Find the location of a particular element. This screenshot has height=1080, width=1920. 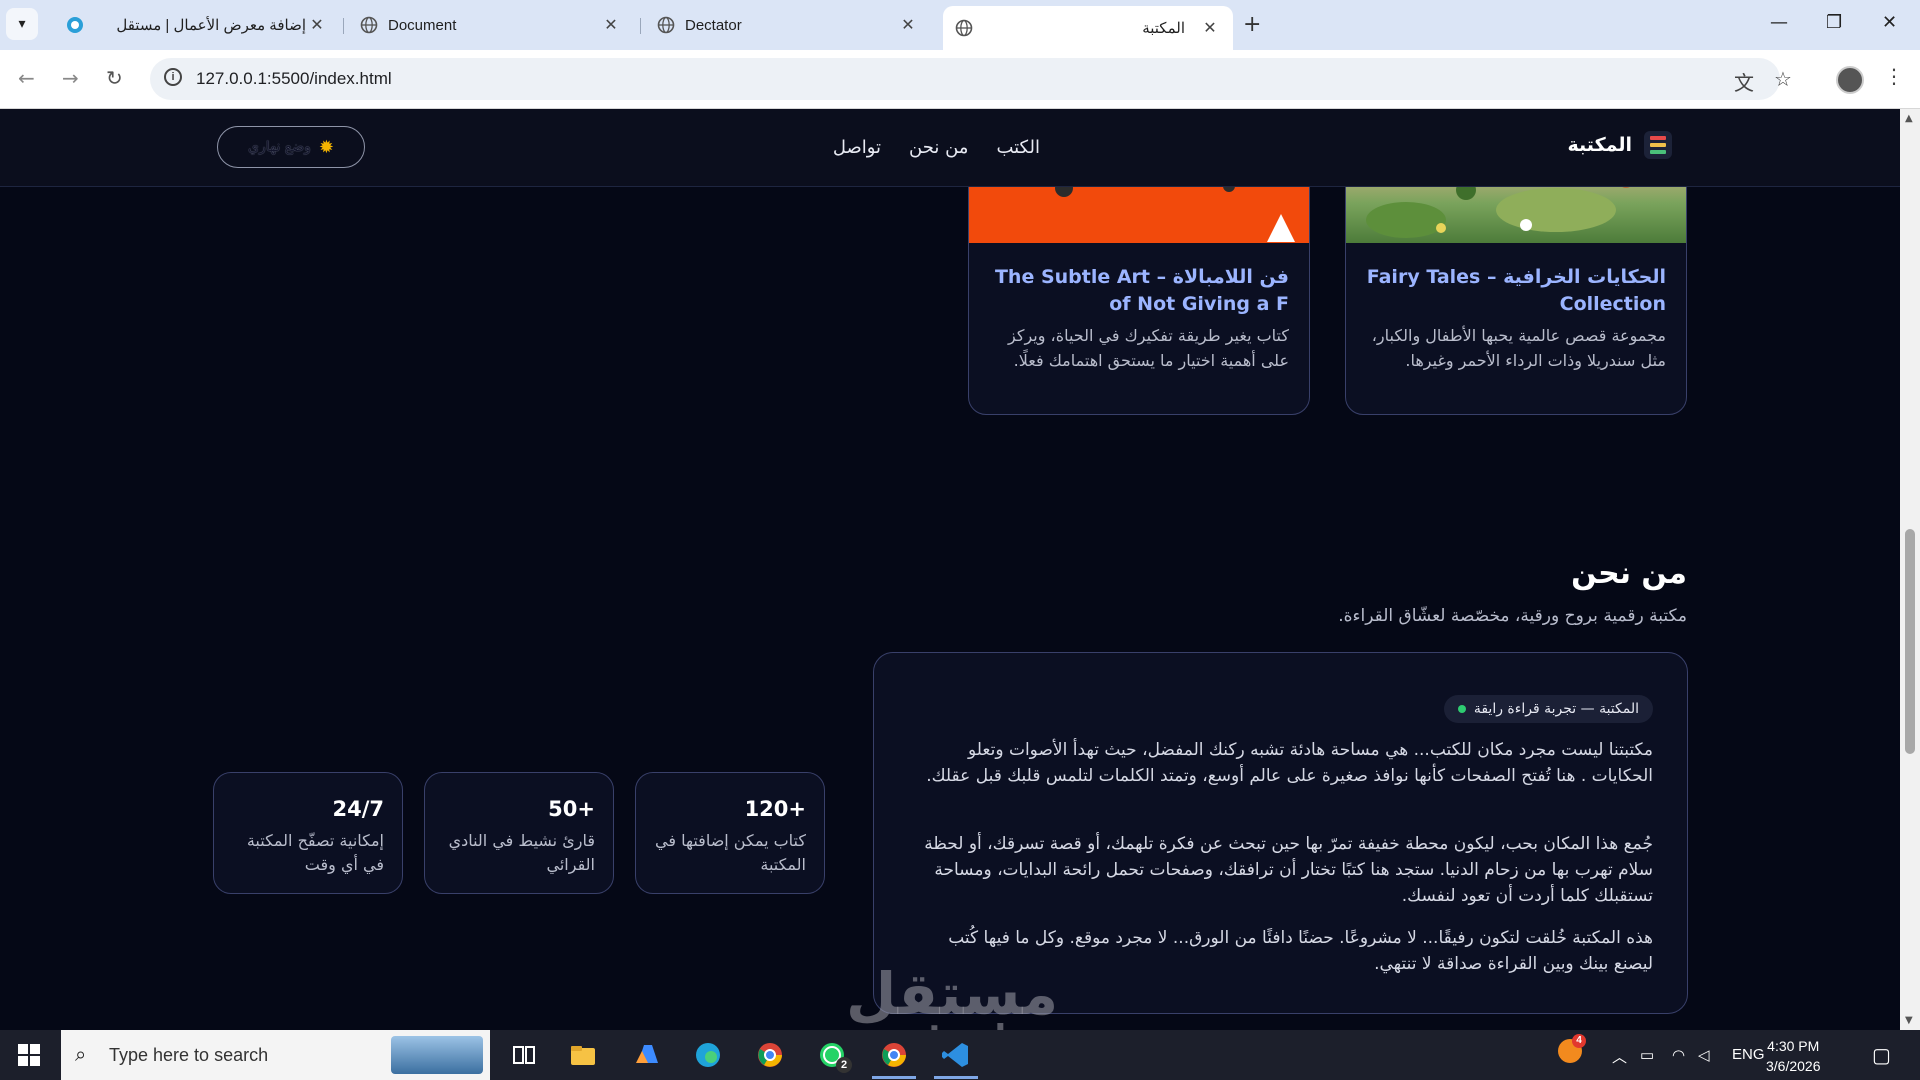

sun-icon: ✹ is located at coordinates (326, 147).